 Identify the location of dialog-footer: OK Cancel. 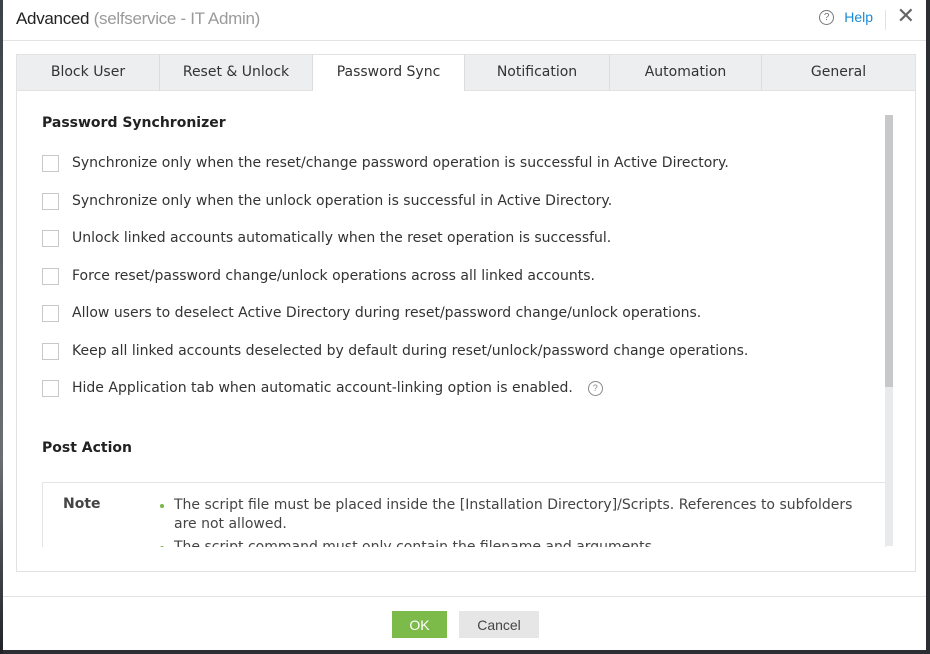
(464, 623).